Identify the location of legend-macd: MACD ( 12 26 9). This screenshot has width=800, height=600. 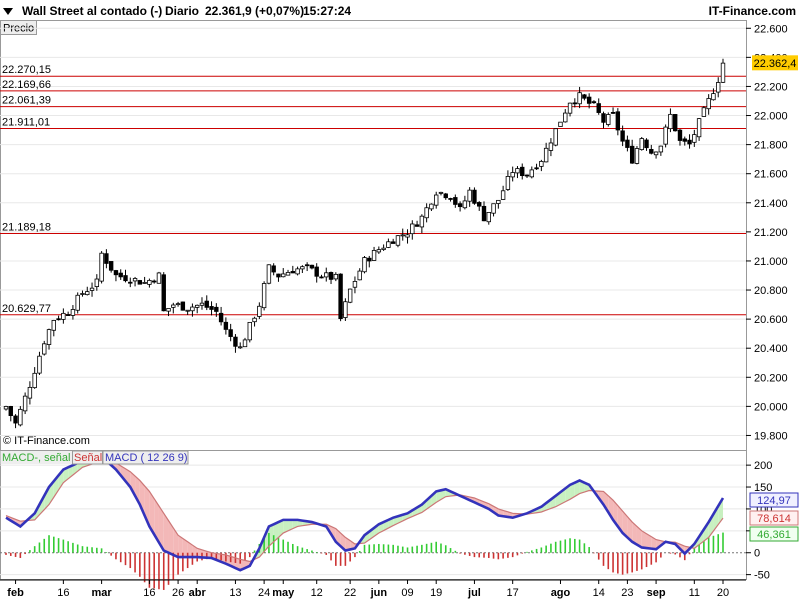
(146, 458).